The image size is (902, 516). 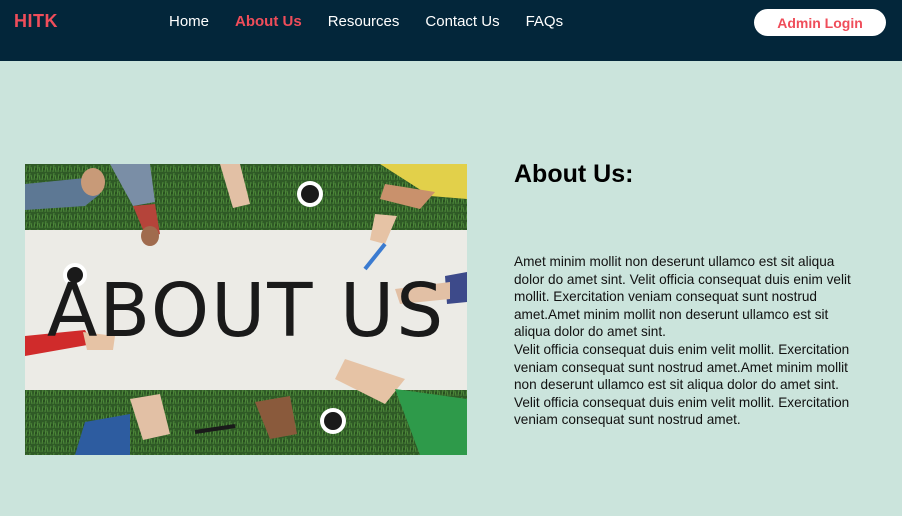 What do you see at coordinates (189, 21) in the screenshot?
I see `nav-link-home: Home` at bounding box center [189, 21].